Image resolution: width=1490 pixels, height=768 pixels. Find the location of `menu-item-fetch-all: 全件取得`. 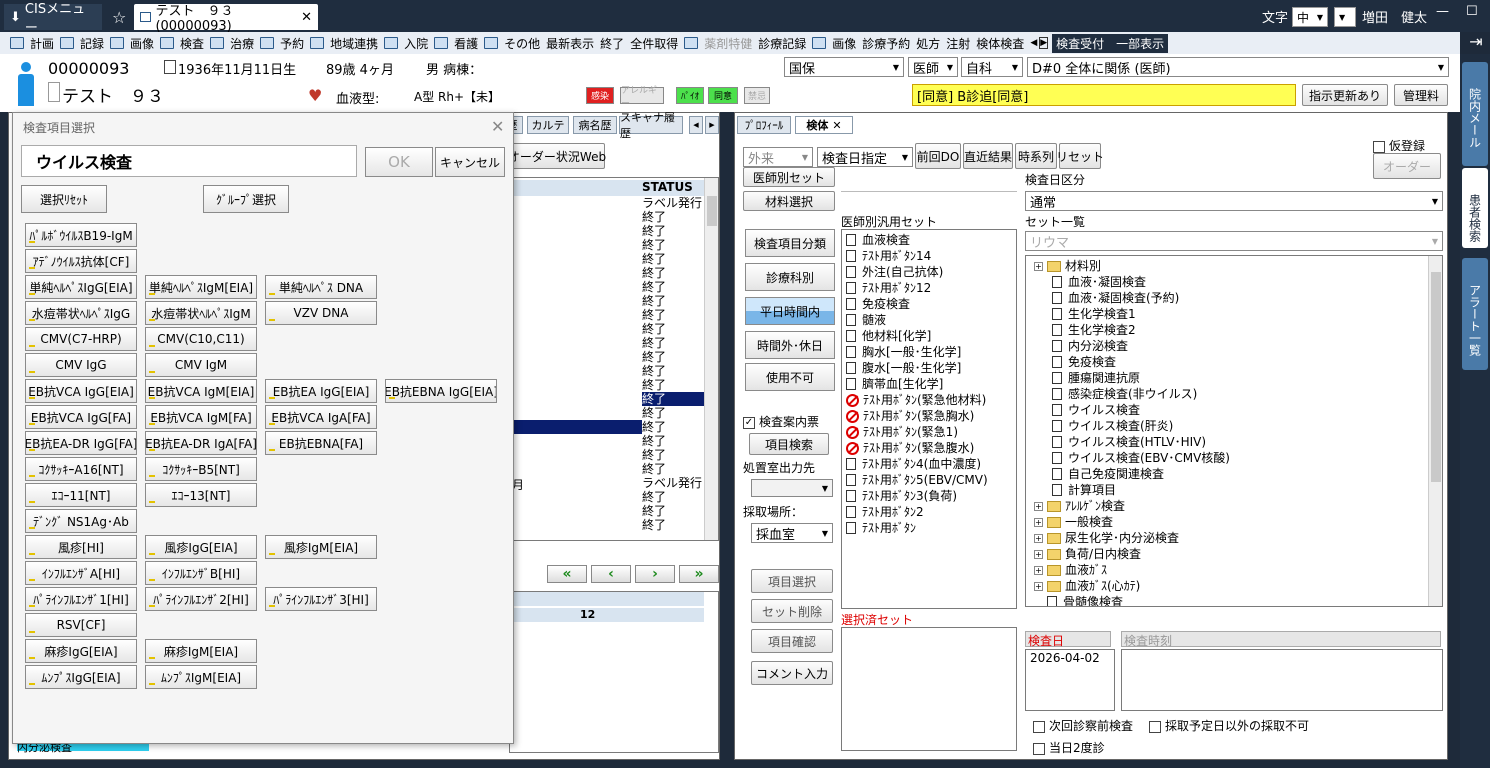

menu-item-fetch-all: 全件取得 is located at coordinates (654, 43).